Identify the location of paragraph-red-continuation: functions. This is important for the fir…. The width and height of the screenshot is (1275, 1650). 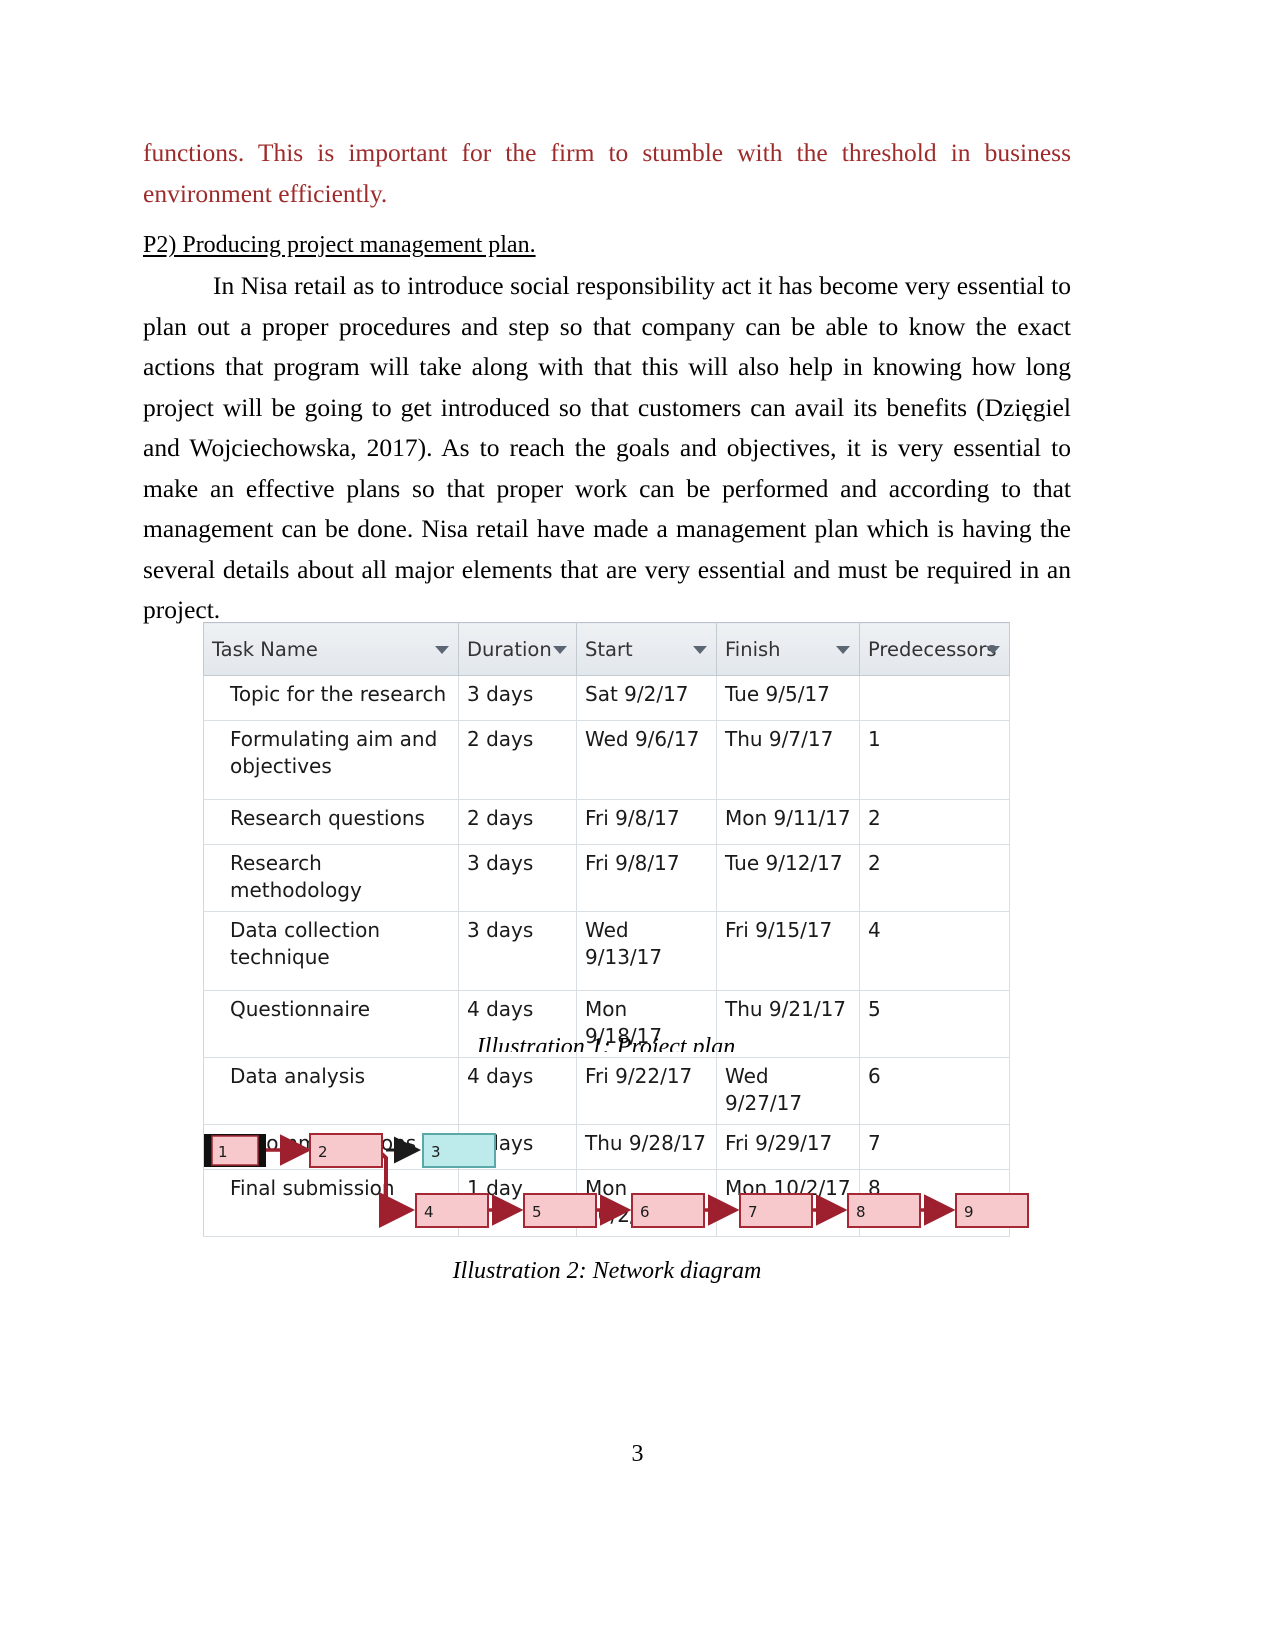
(607, 173).